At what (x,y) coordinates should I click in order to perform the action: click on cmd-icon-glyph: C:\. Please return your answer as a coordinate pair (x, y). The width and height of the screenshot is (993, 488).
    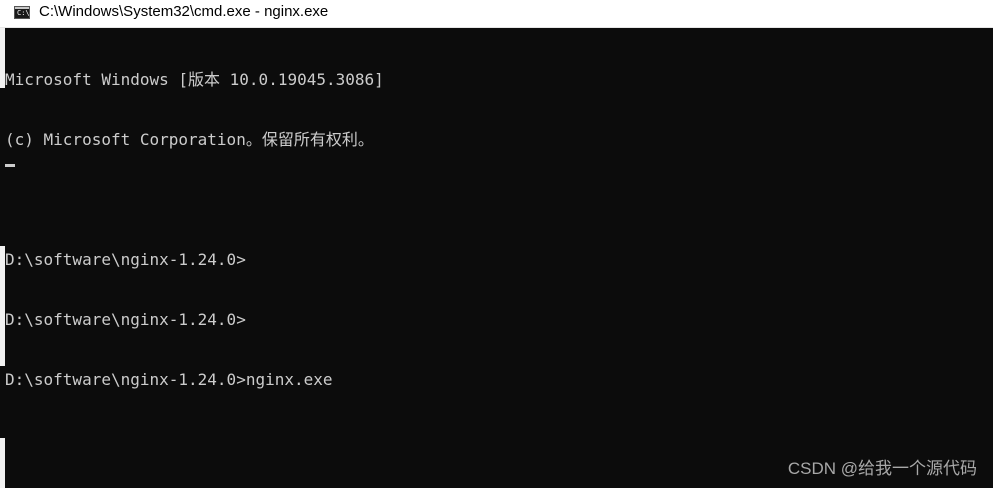
    Looking at the image, I should click on (23, 13).